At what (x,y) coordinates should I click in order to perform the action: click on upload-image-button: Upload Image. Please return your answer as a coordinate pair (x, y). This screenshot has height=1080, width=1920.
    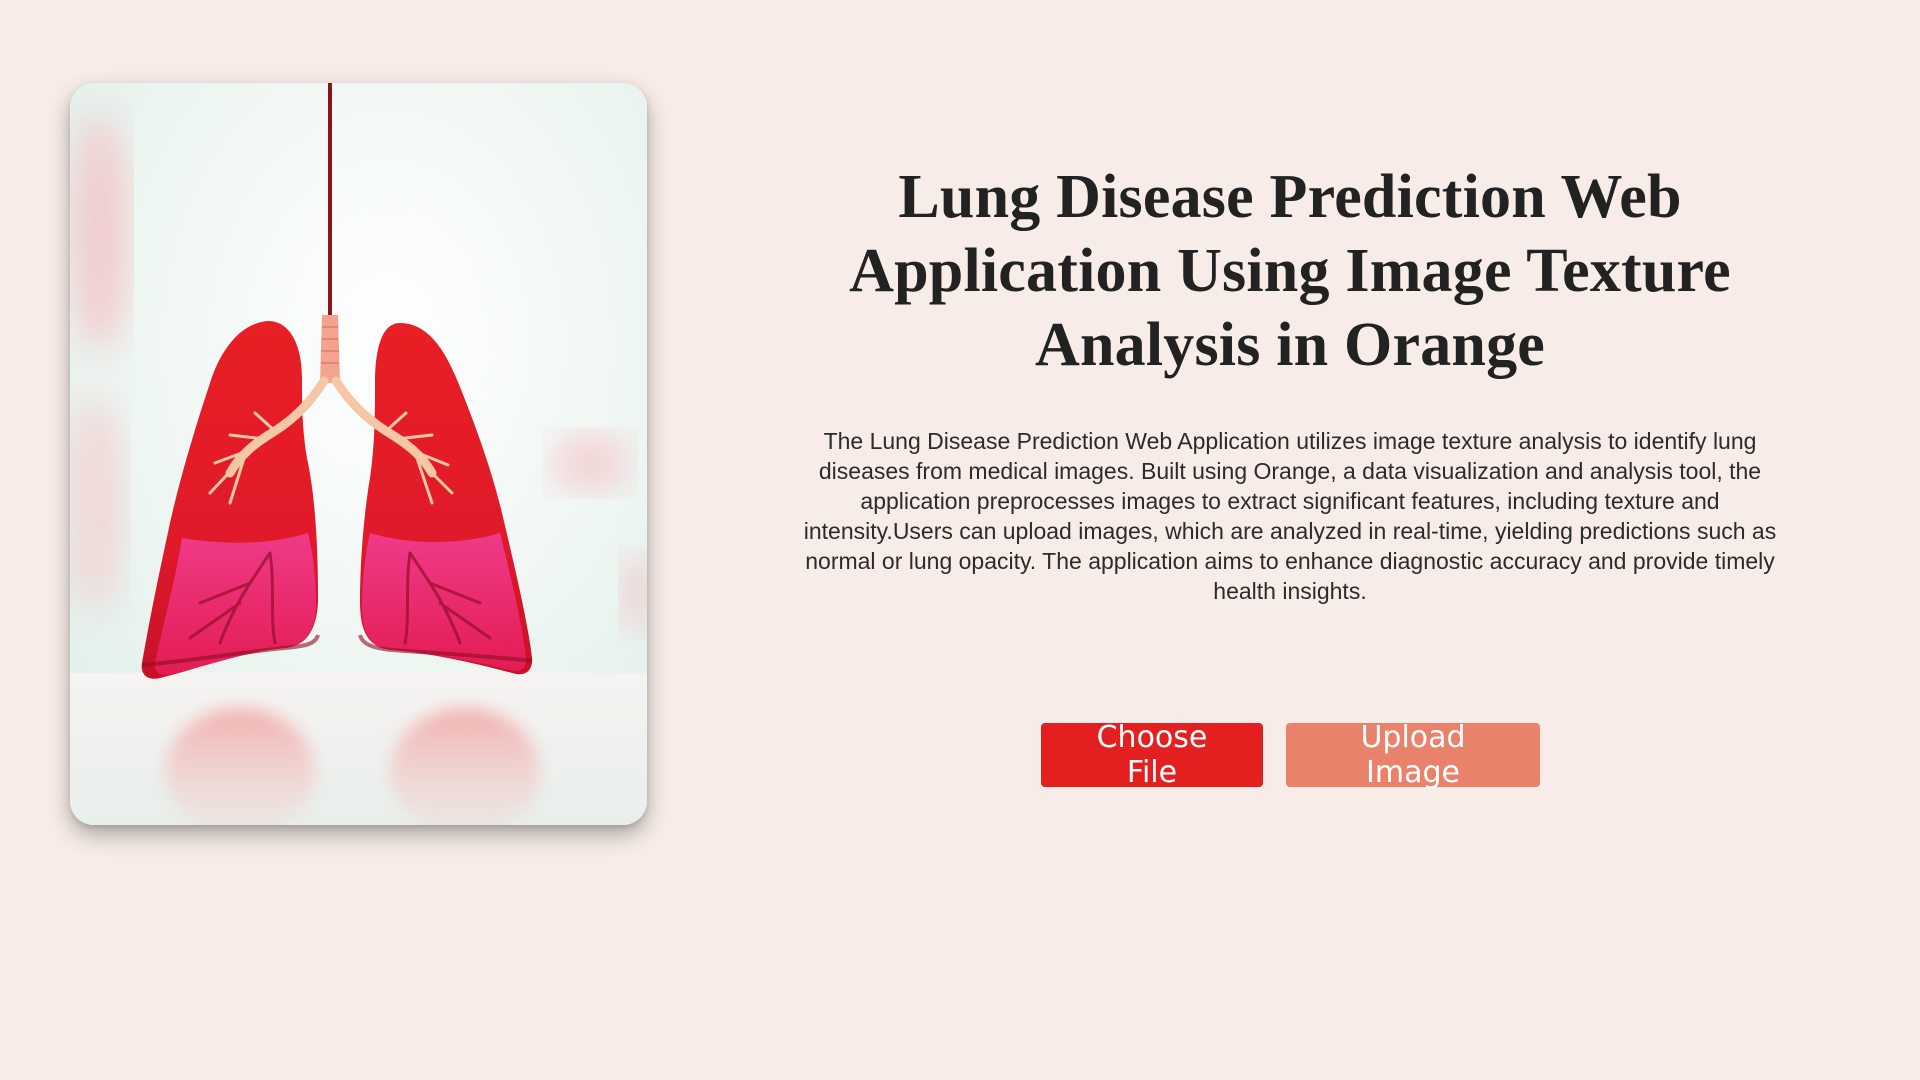
    Looking at the image, I should click on (1413, 755).